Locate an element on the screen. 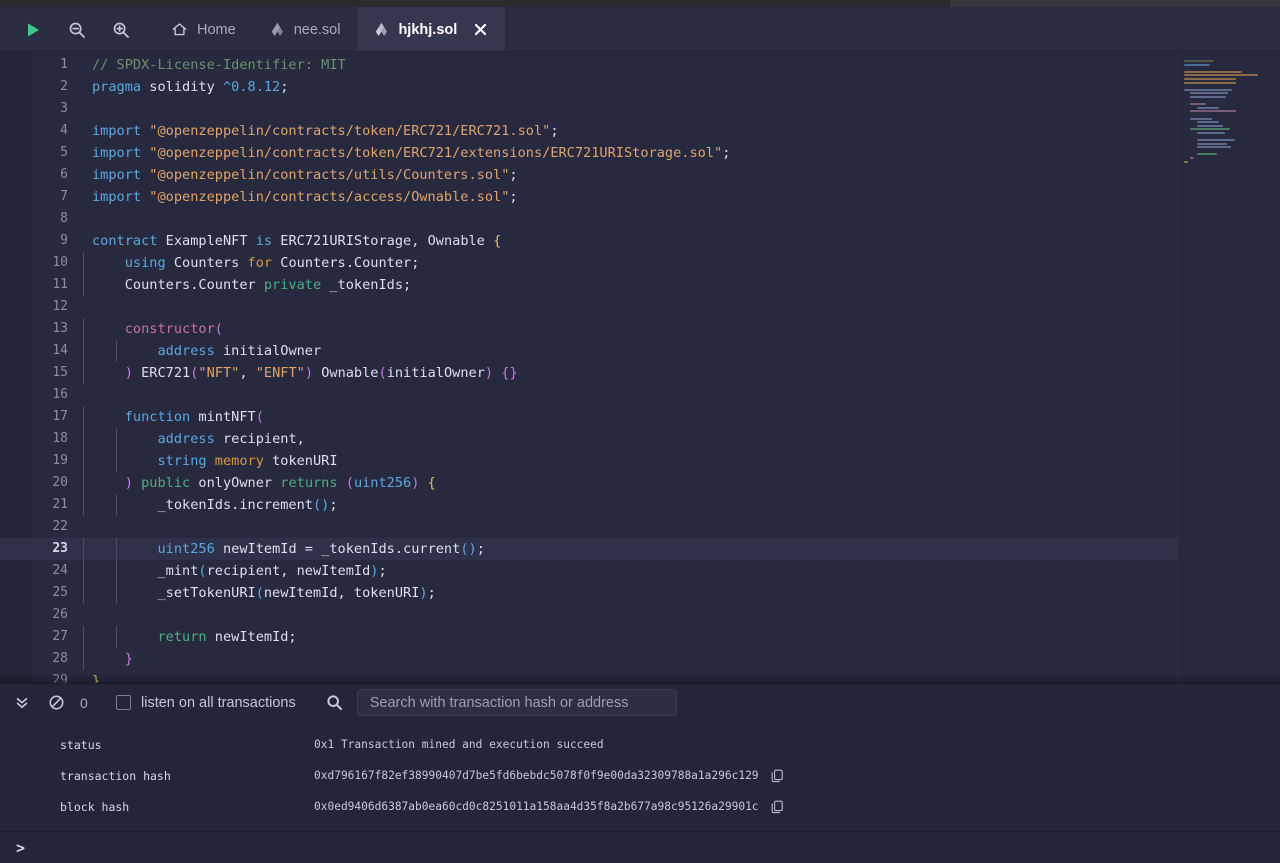  code-token: public is located at coordinates (166, 483).